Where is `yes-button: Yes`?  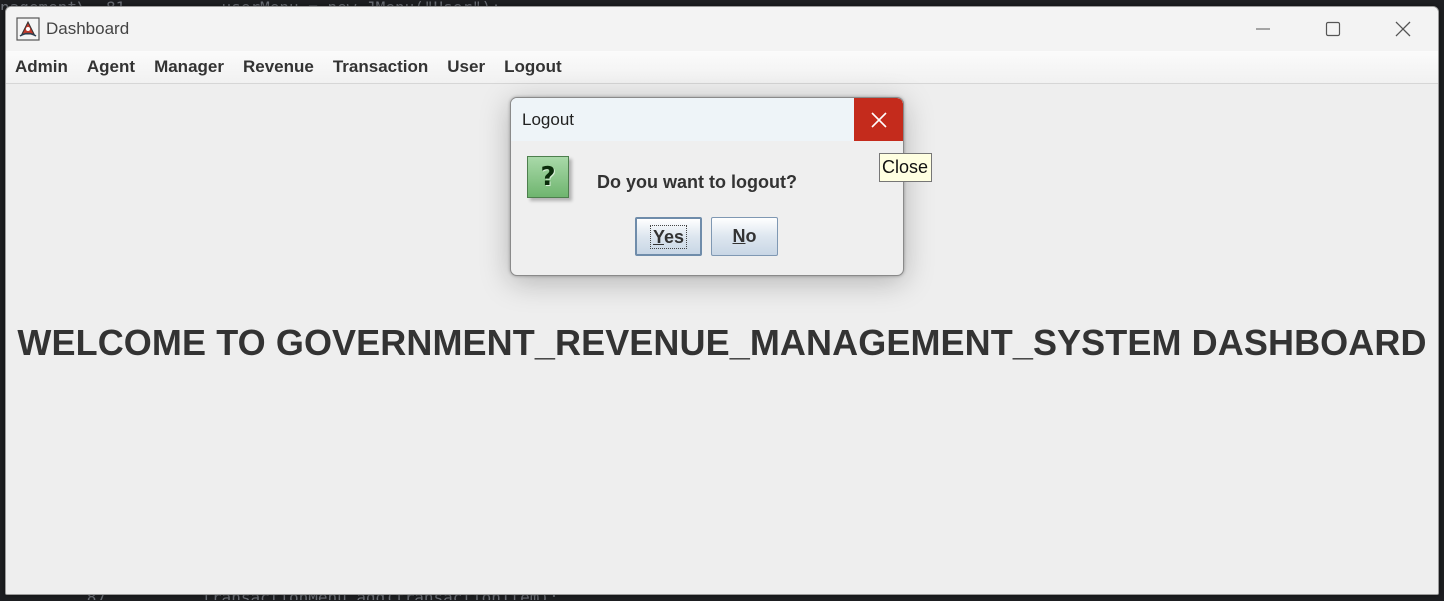 yes-button: Yes is located at coordinates (668, 236).